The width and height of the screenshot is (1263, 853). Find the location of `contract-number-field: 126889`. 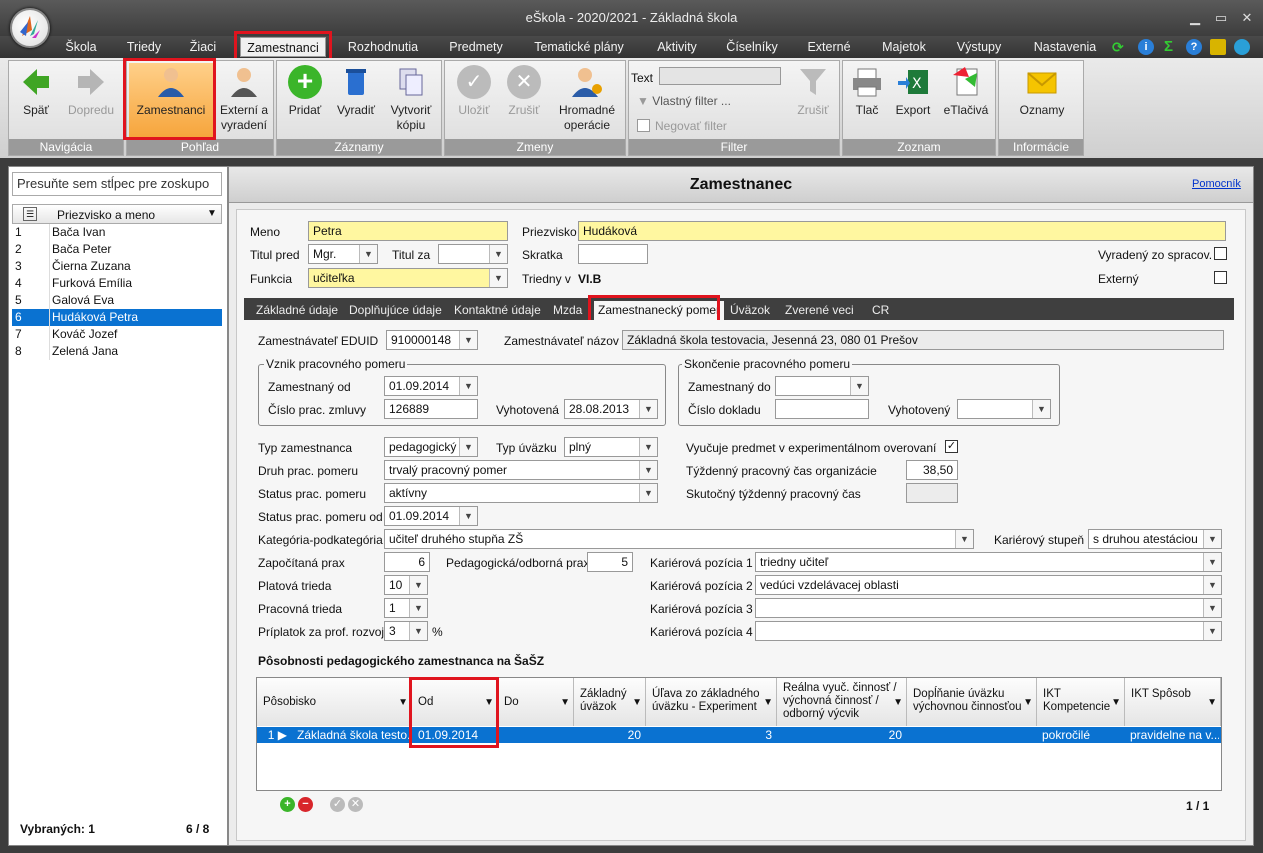

contract-number-field: 126889 is located at coordinates (431, 409).